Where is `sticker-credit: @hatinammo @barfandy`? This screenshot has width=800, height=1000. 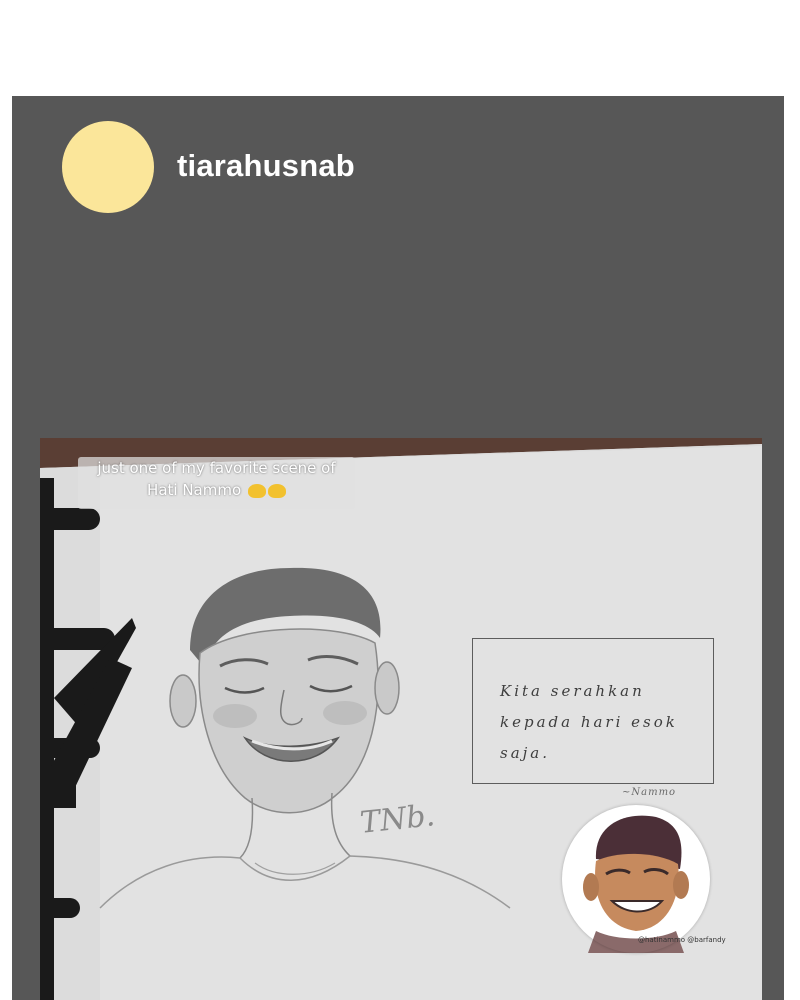 sticker-credit: @hatinammo @barfandy is located at coordinates (682, 940).